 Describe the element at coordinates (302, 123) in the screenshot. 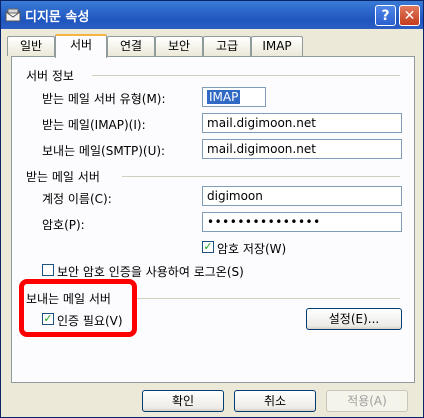

I see `incoming-server-input: mail.digimoon.net` at that location.